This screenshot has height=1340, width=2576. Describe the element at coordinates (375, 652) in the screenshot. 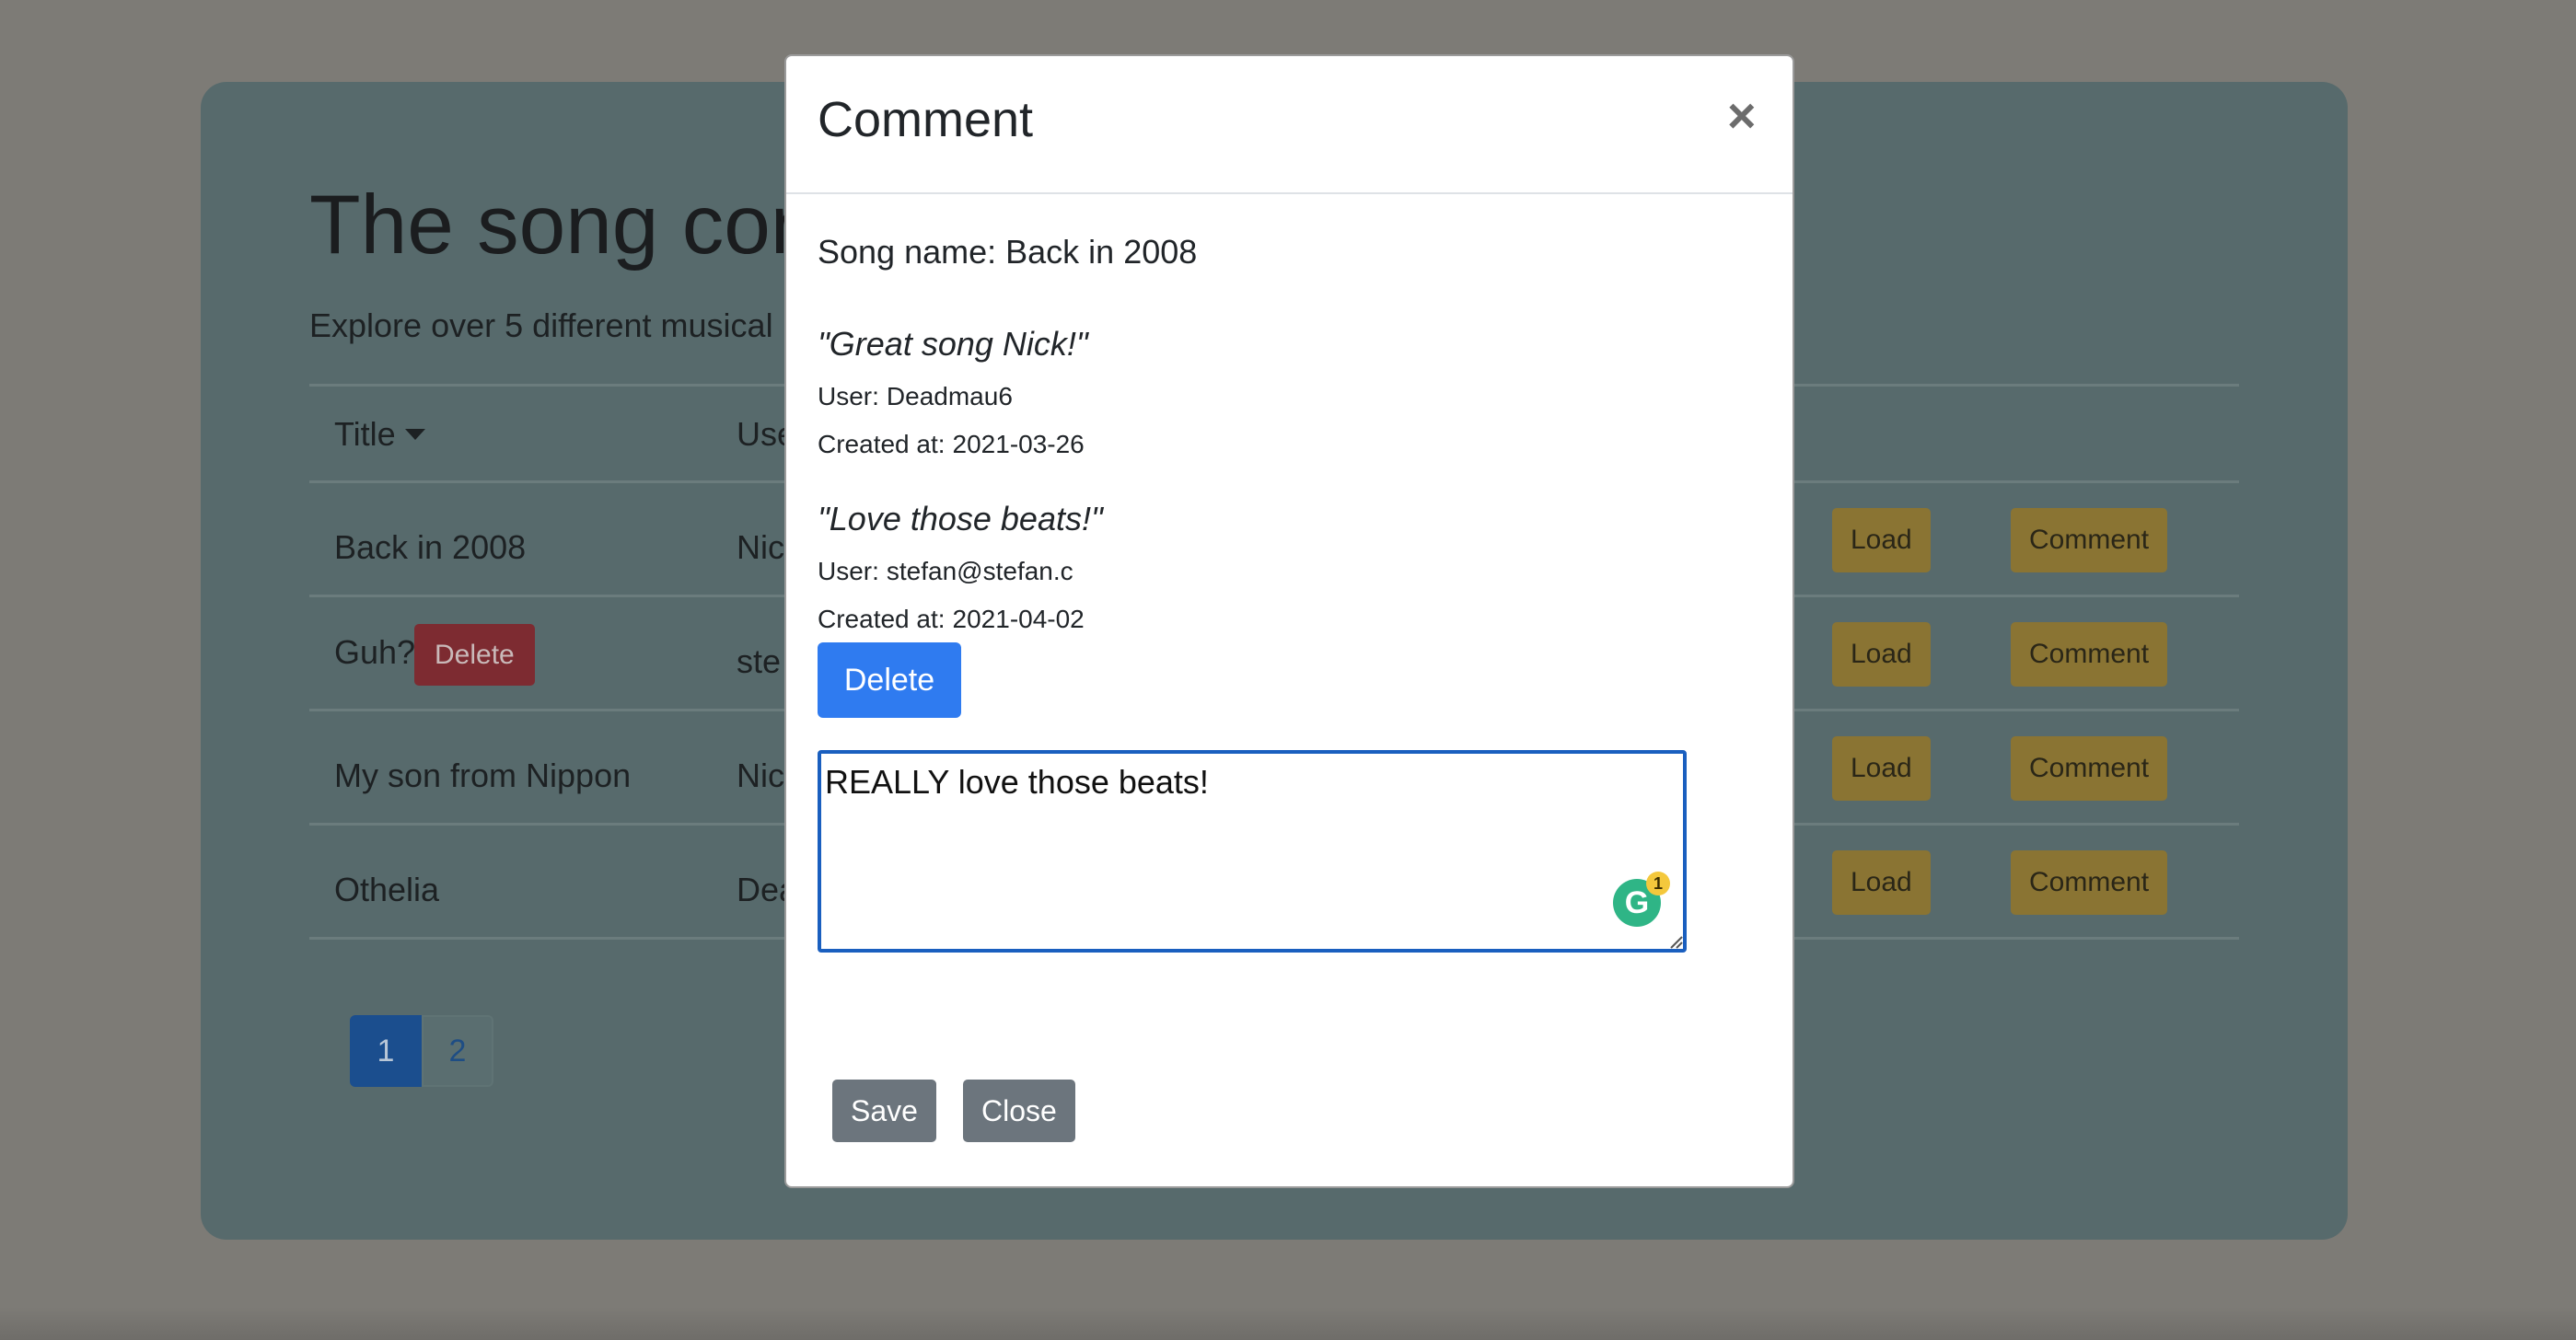

I see `song-title: Guh?` at that location.